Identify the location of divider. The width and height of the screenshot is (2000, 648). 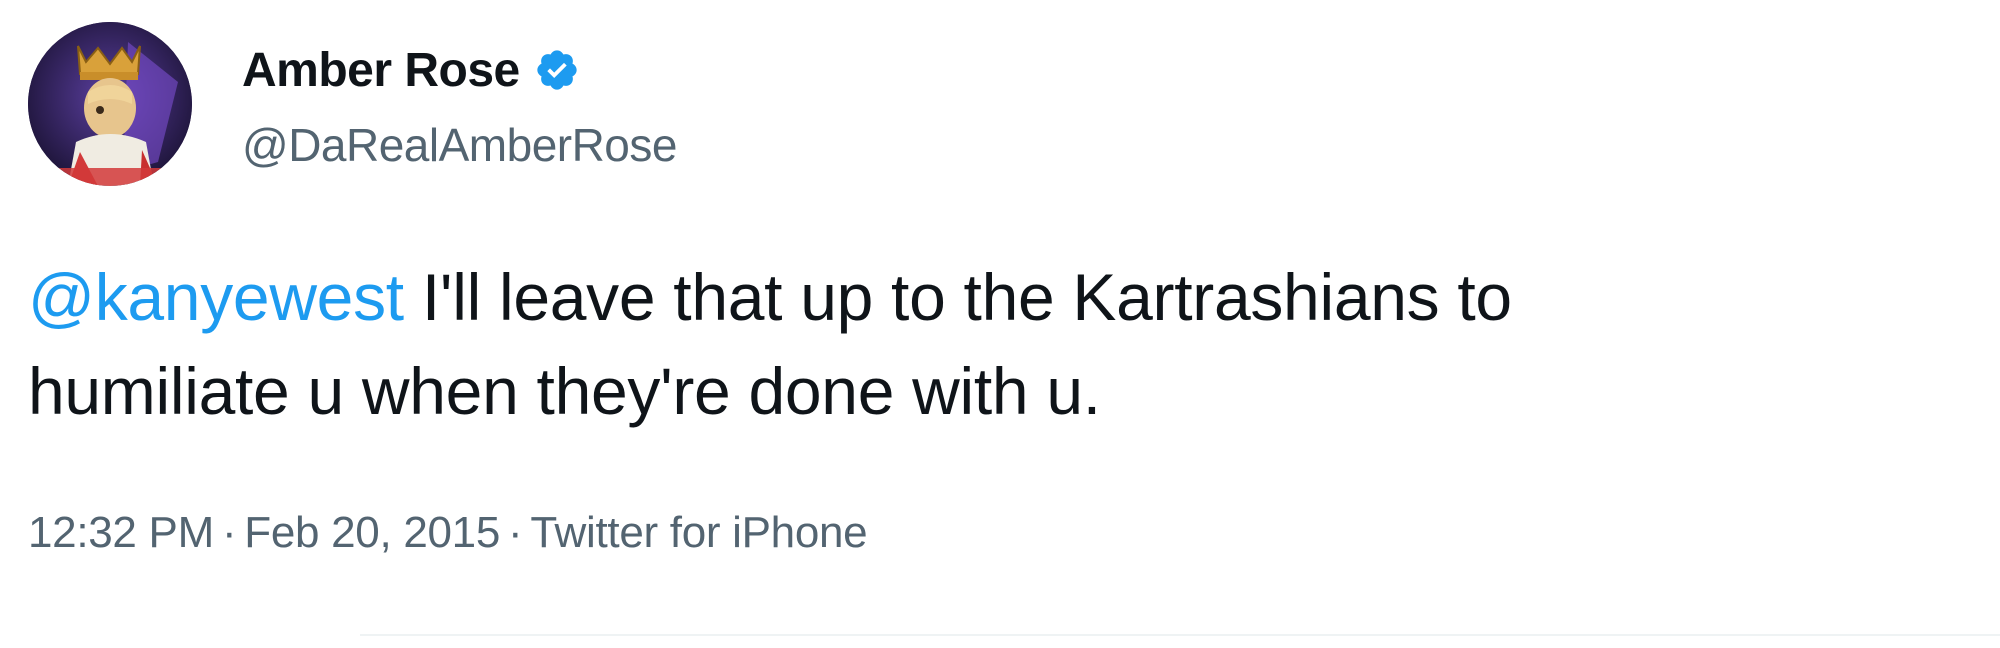
(1180, 635).